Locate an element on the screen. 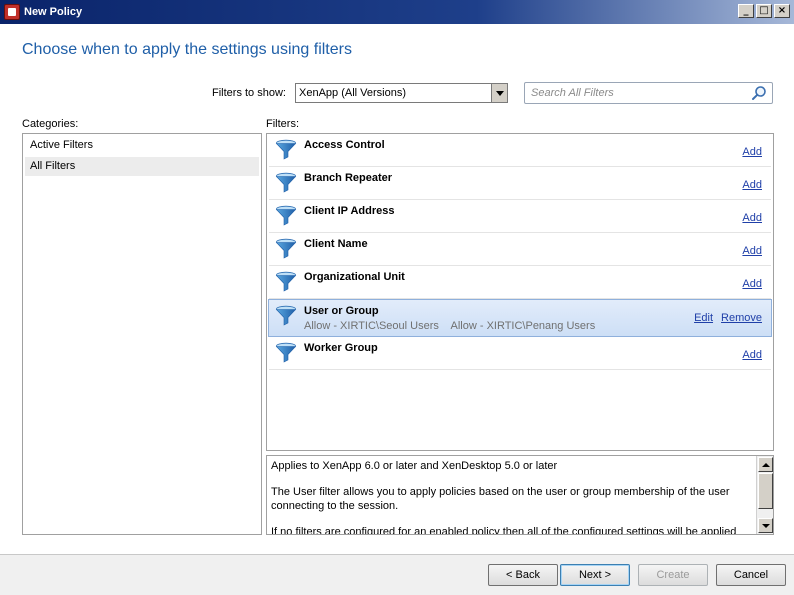 Image resolution: width=794 pixels, height=595 pixels. title-bar: New Policy _ □ × is located at coordinates (397, 12).